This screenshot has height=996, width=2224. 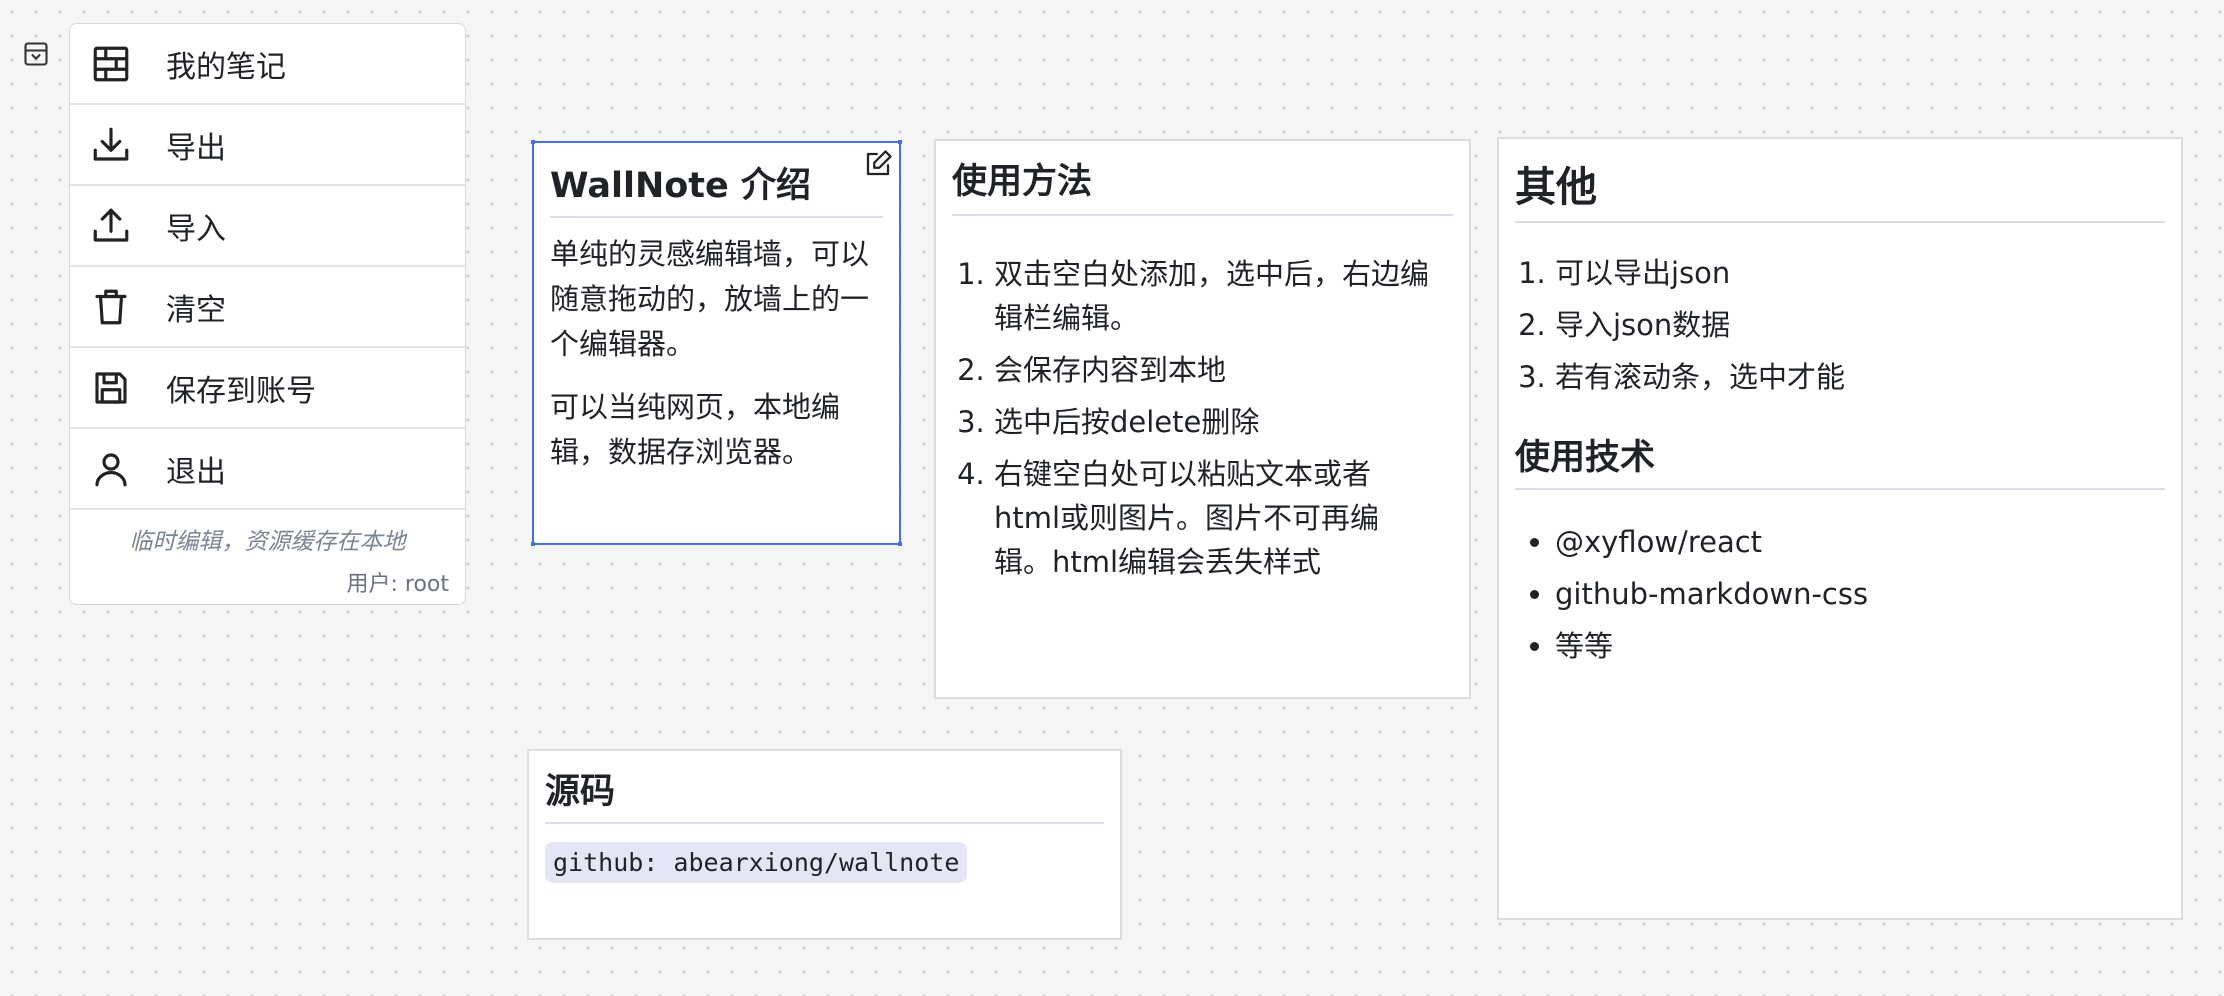 I want to click on list-item: 双击空白处添加，选中后，右边编辑栏编辑。, so click(x=1214, y=296).